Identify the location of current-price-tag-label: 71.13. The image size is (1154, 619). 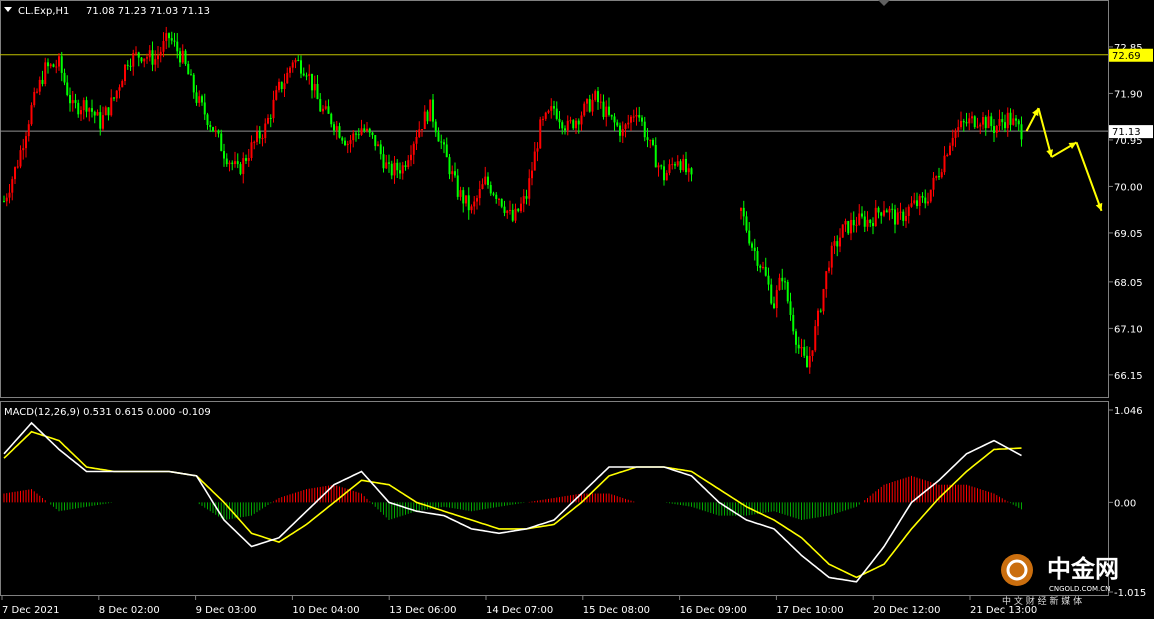
(1126, 132).